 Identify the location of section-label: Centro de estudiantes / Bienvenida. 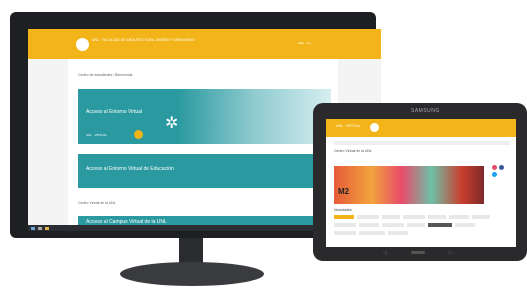
(105, 75).